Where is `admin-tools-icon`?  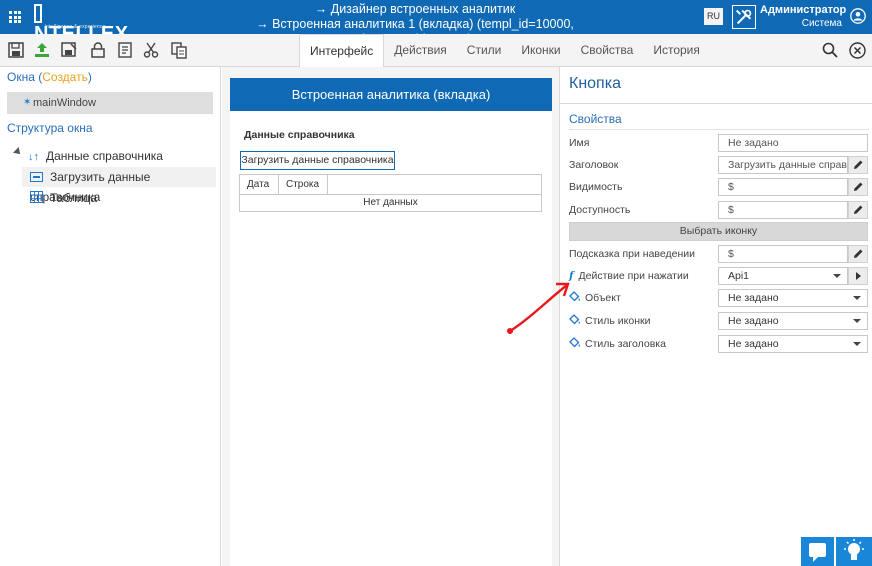
admin-tools-icon is located at coordinates (744, 17).